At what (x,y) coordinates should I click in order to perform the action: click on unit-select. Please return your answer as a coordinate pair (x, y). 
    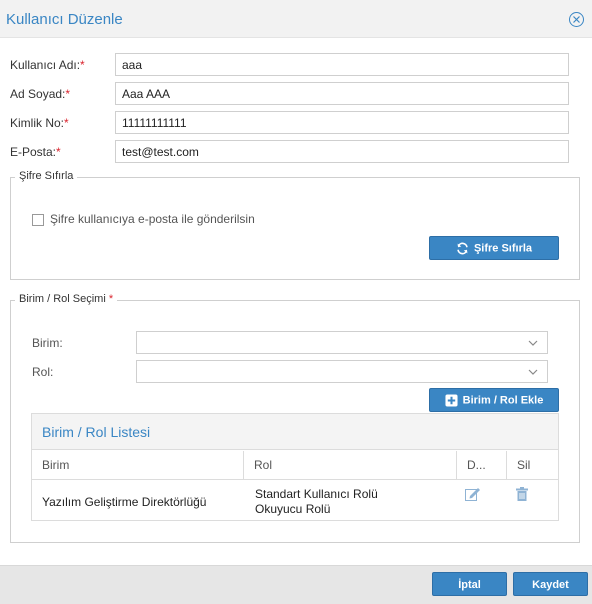
    Looking at the image, I should click on (342, 342).